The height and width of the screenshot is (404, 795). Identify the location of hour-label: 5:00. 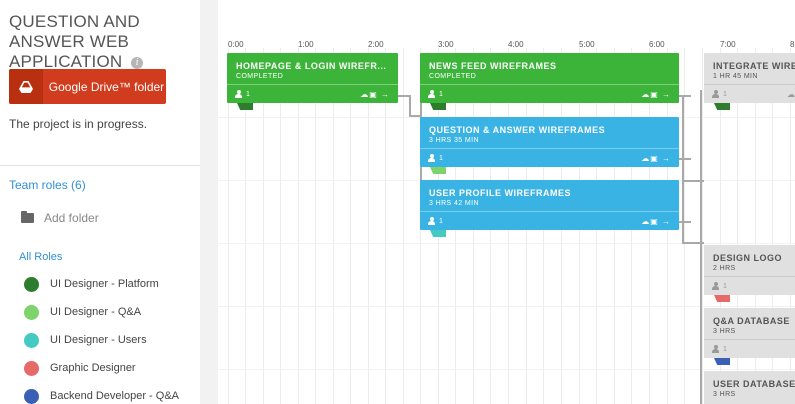
(587, 44).